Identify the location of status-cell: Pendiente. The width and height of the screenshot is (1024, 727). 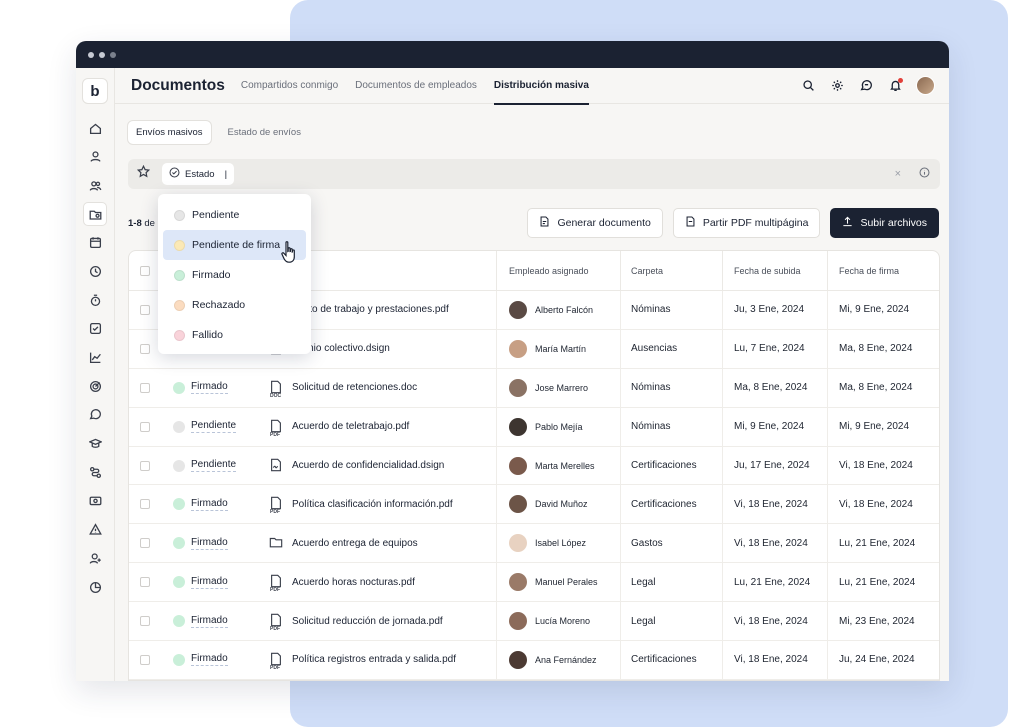
(212, 465).